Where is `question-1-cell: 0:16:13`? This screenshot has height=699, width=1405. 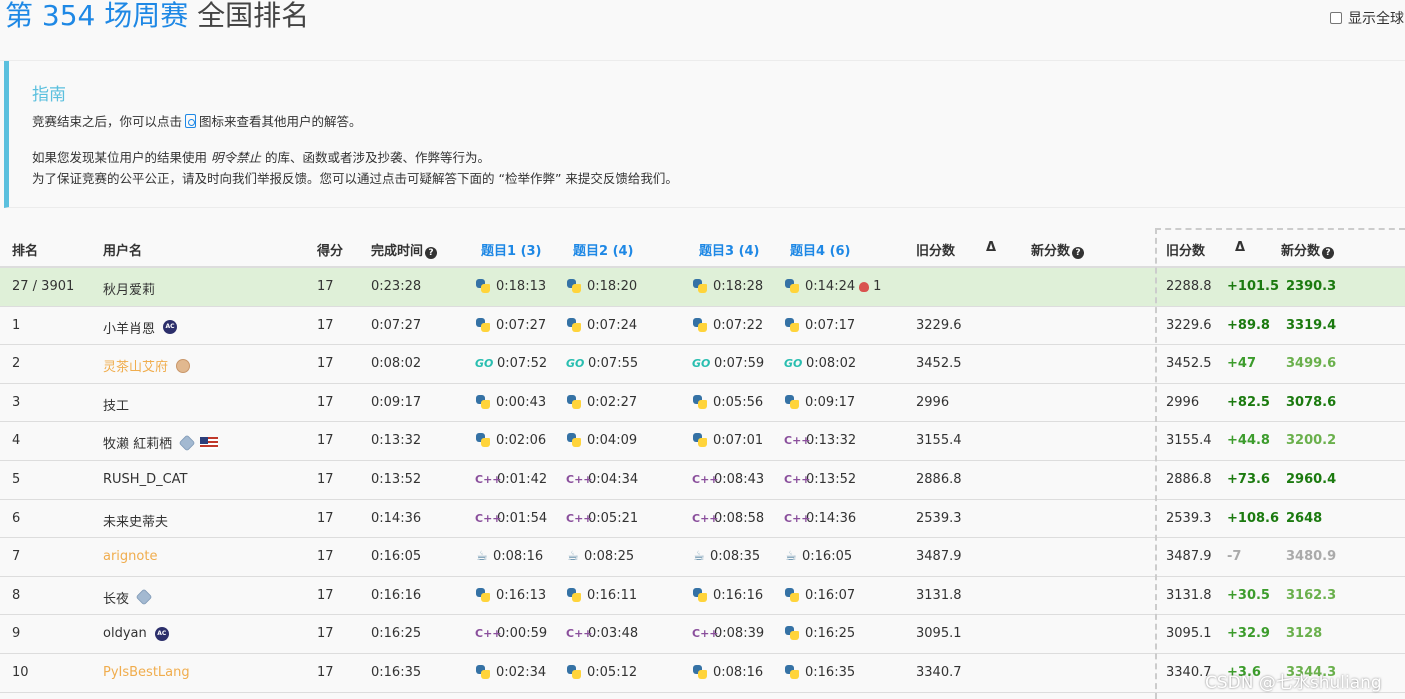 question-1-cell: 0:16:13 is located at coordinates (510, 595).